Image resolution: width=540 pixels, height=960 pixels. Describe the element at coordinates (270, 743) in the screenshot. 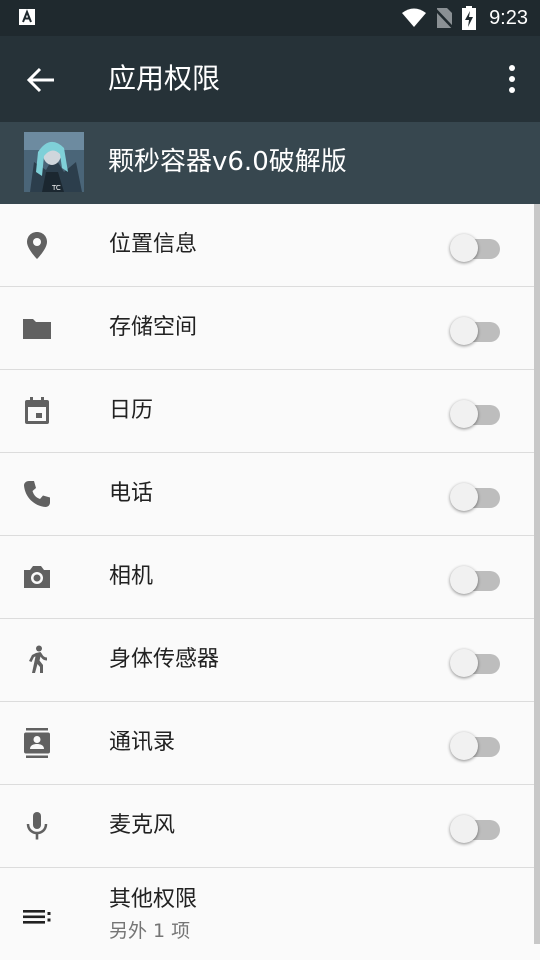

I see `permission-row-contacts: 通讯录` at that location.